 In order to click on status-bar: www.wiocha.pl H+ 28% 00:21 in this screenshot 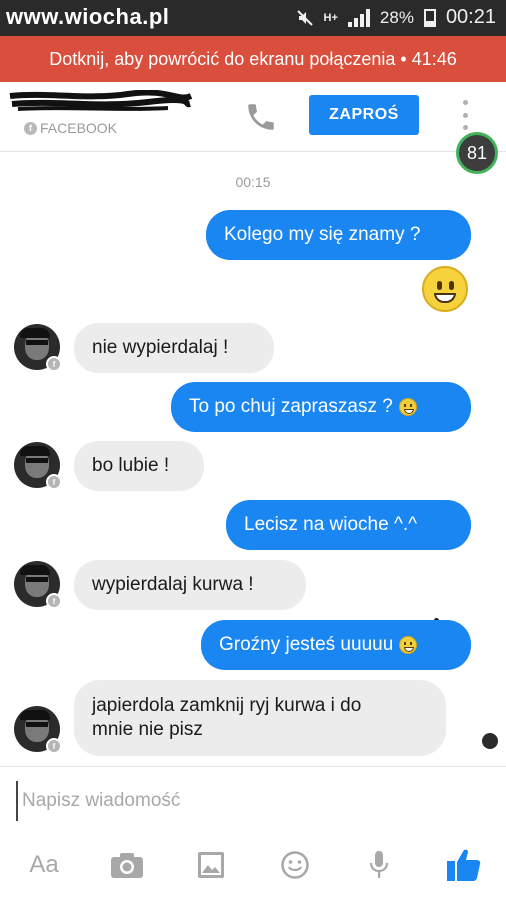, I will do `click(253, 18)`.